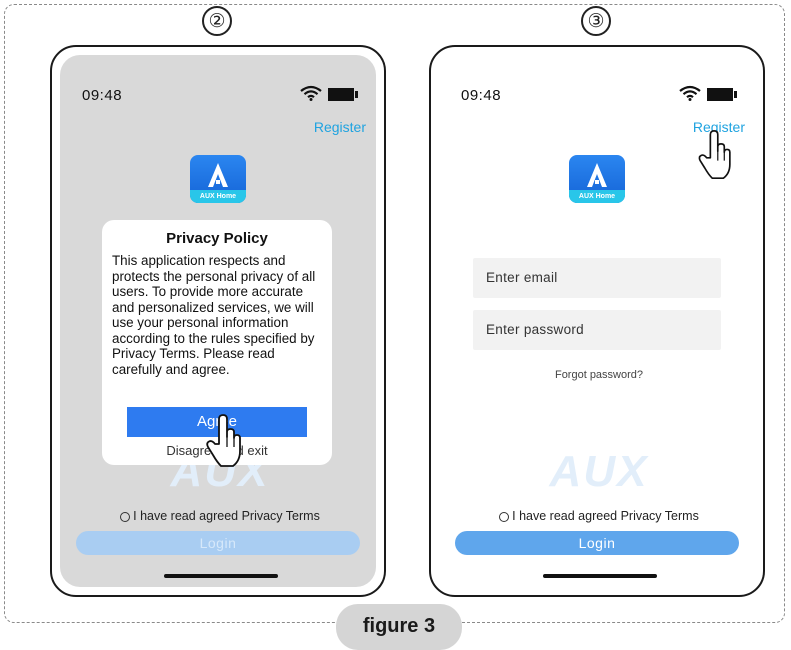 The image size is (791, 650). What do you see at coordinates (597, 543) in the screenshot?
I see `login-button: Login` at bounding box center [597, 543].